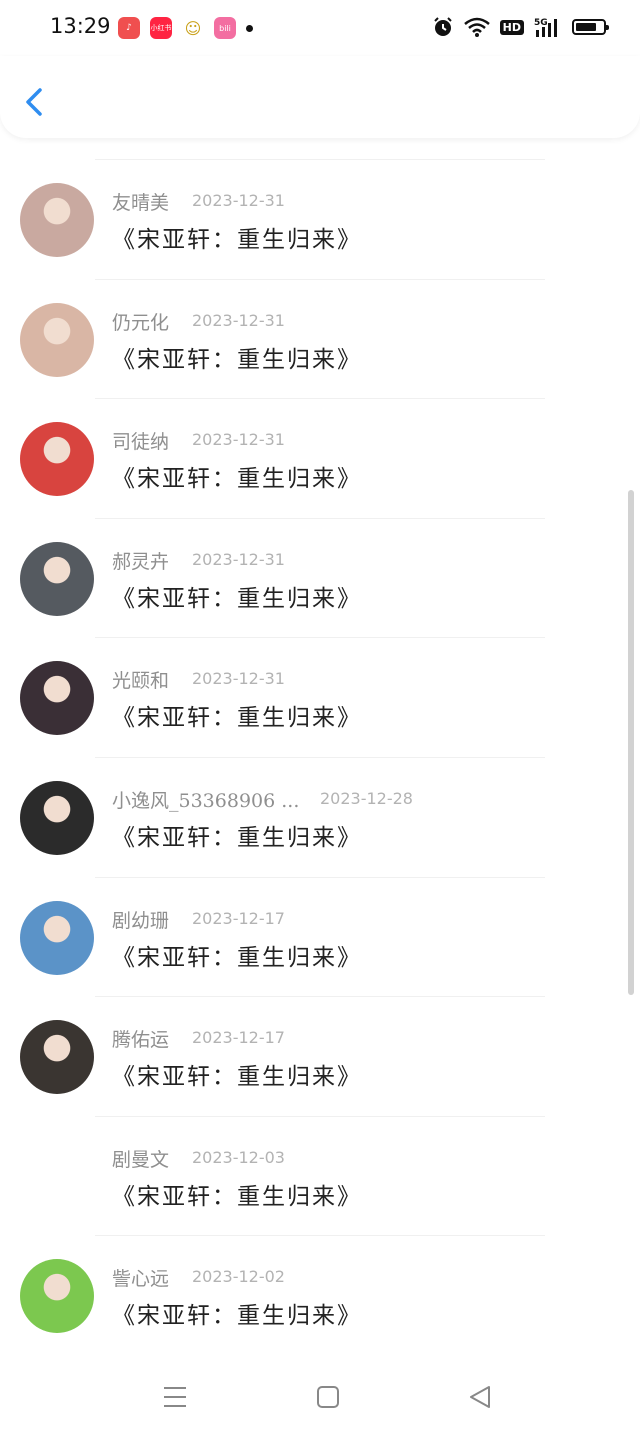  Describe the element at coordinates (36, 102) in the screenshot. I see `back-button` at that location.